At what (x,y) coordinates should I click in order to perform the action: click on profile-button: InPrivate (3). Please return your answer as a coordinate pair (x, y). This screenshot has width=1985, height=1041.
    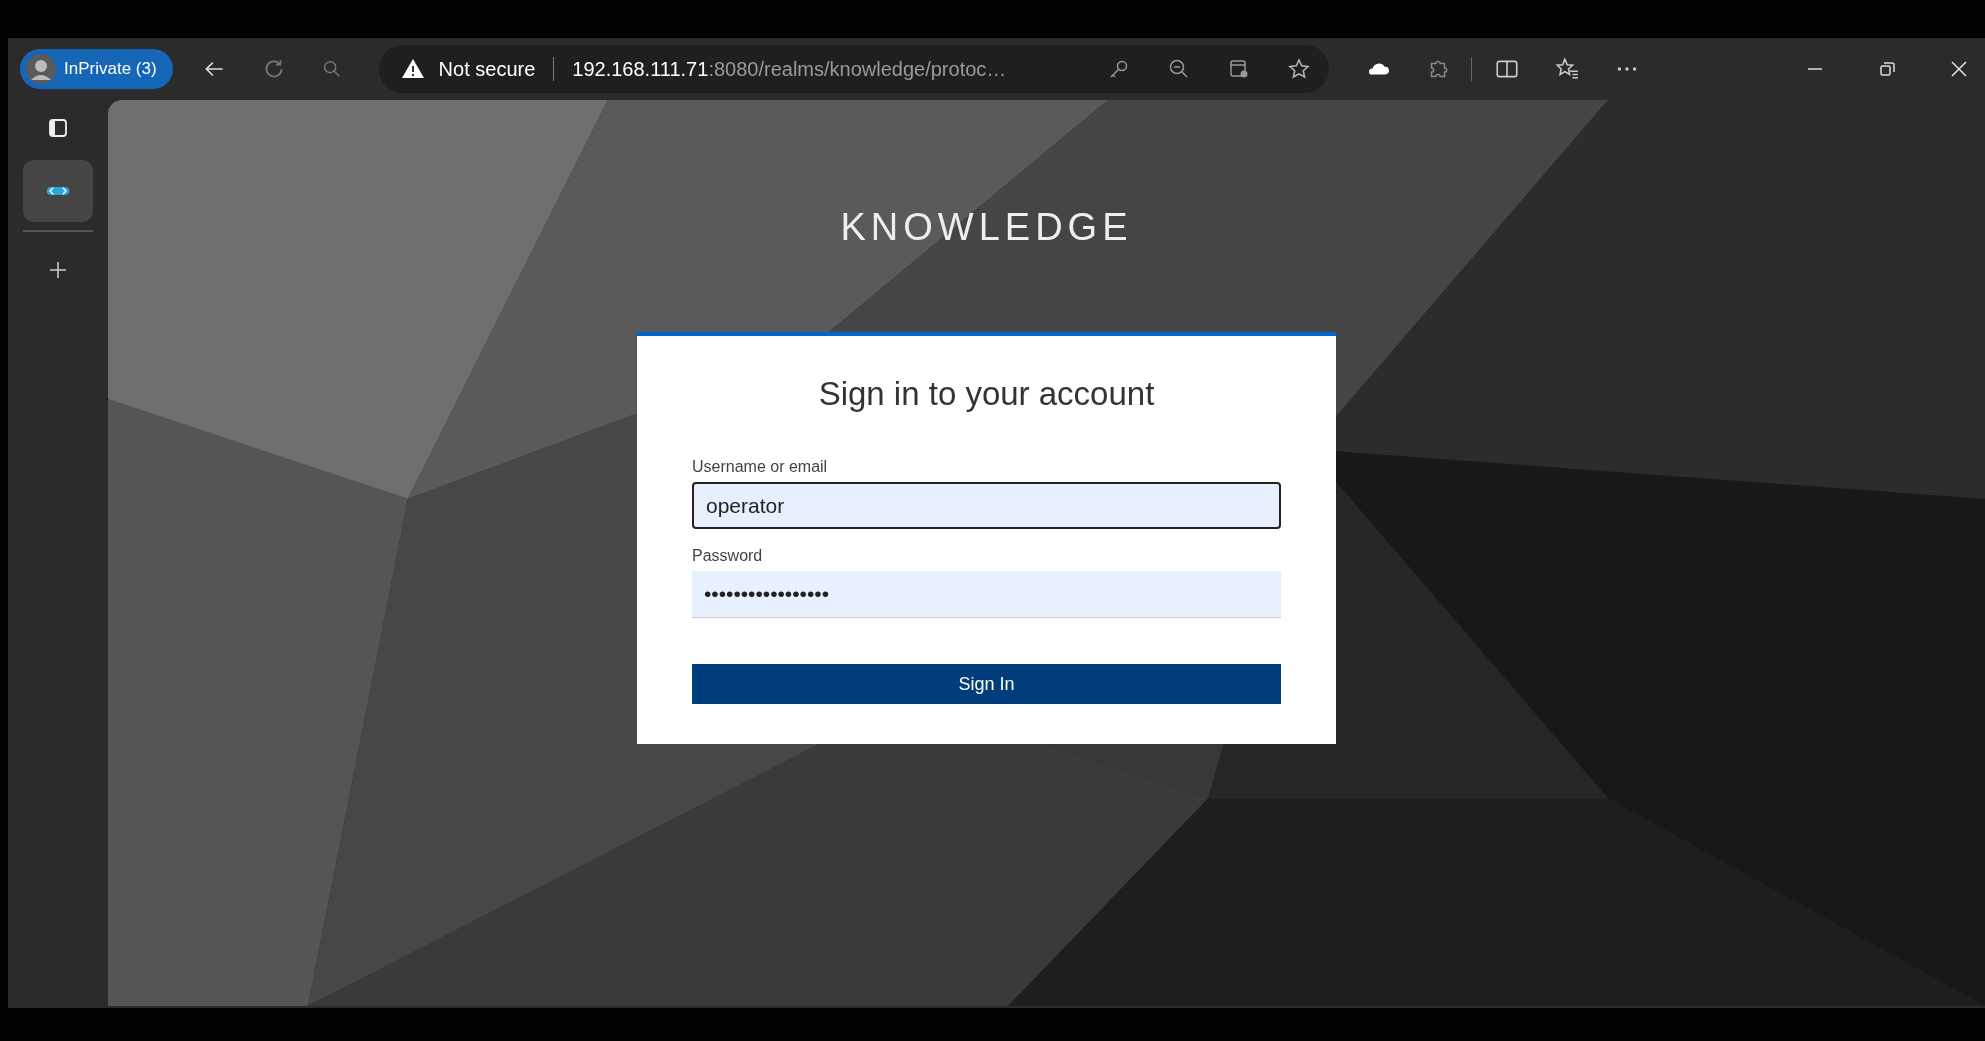
    Looking at the image, I should click on (96, 69).